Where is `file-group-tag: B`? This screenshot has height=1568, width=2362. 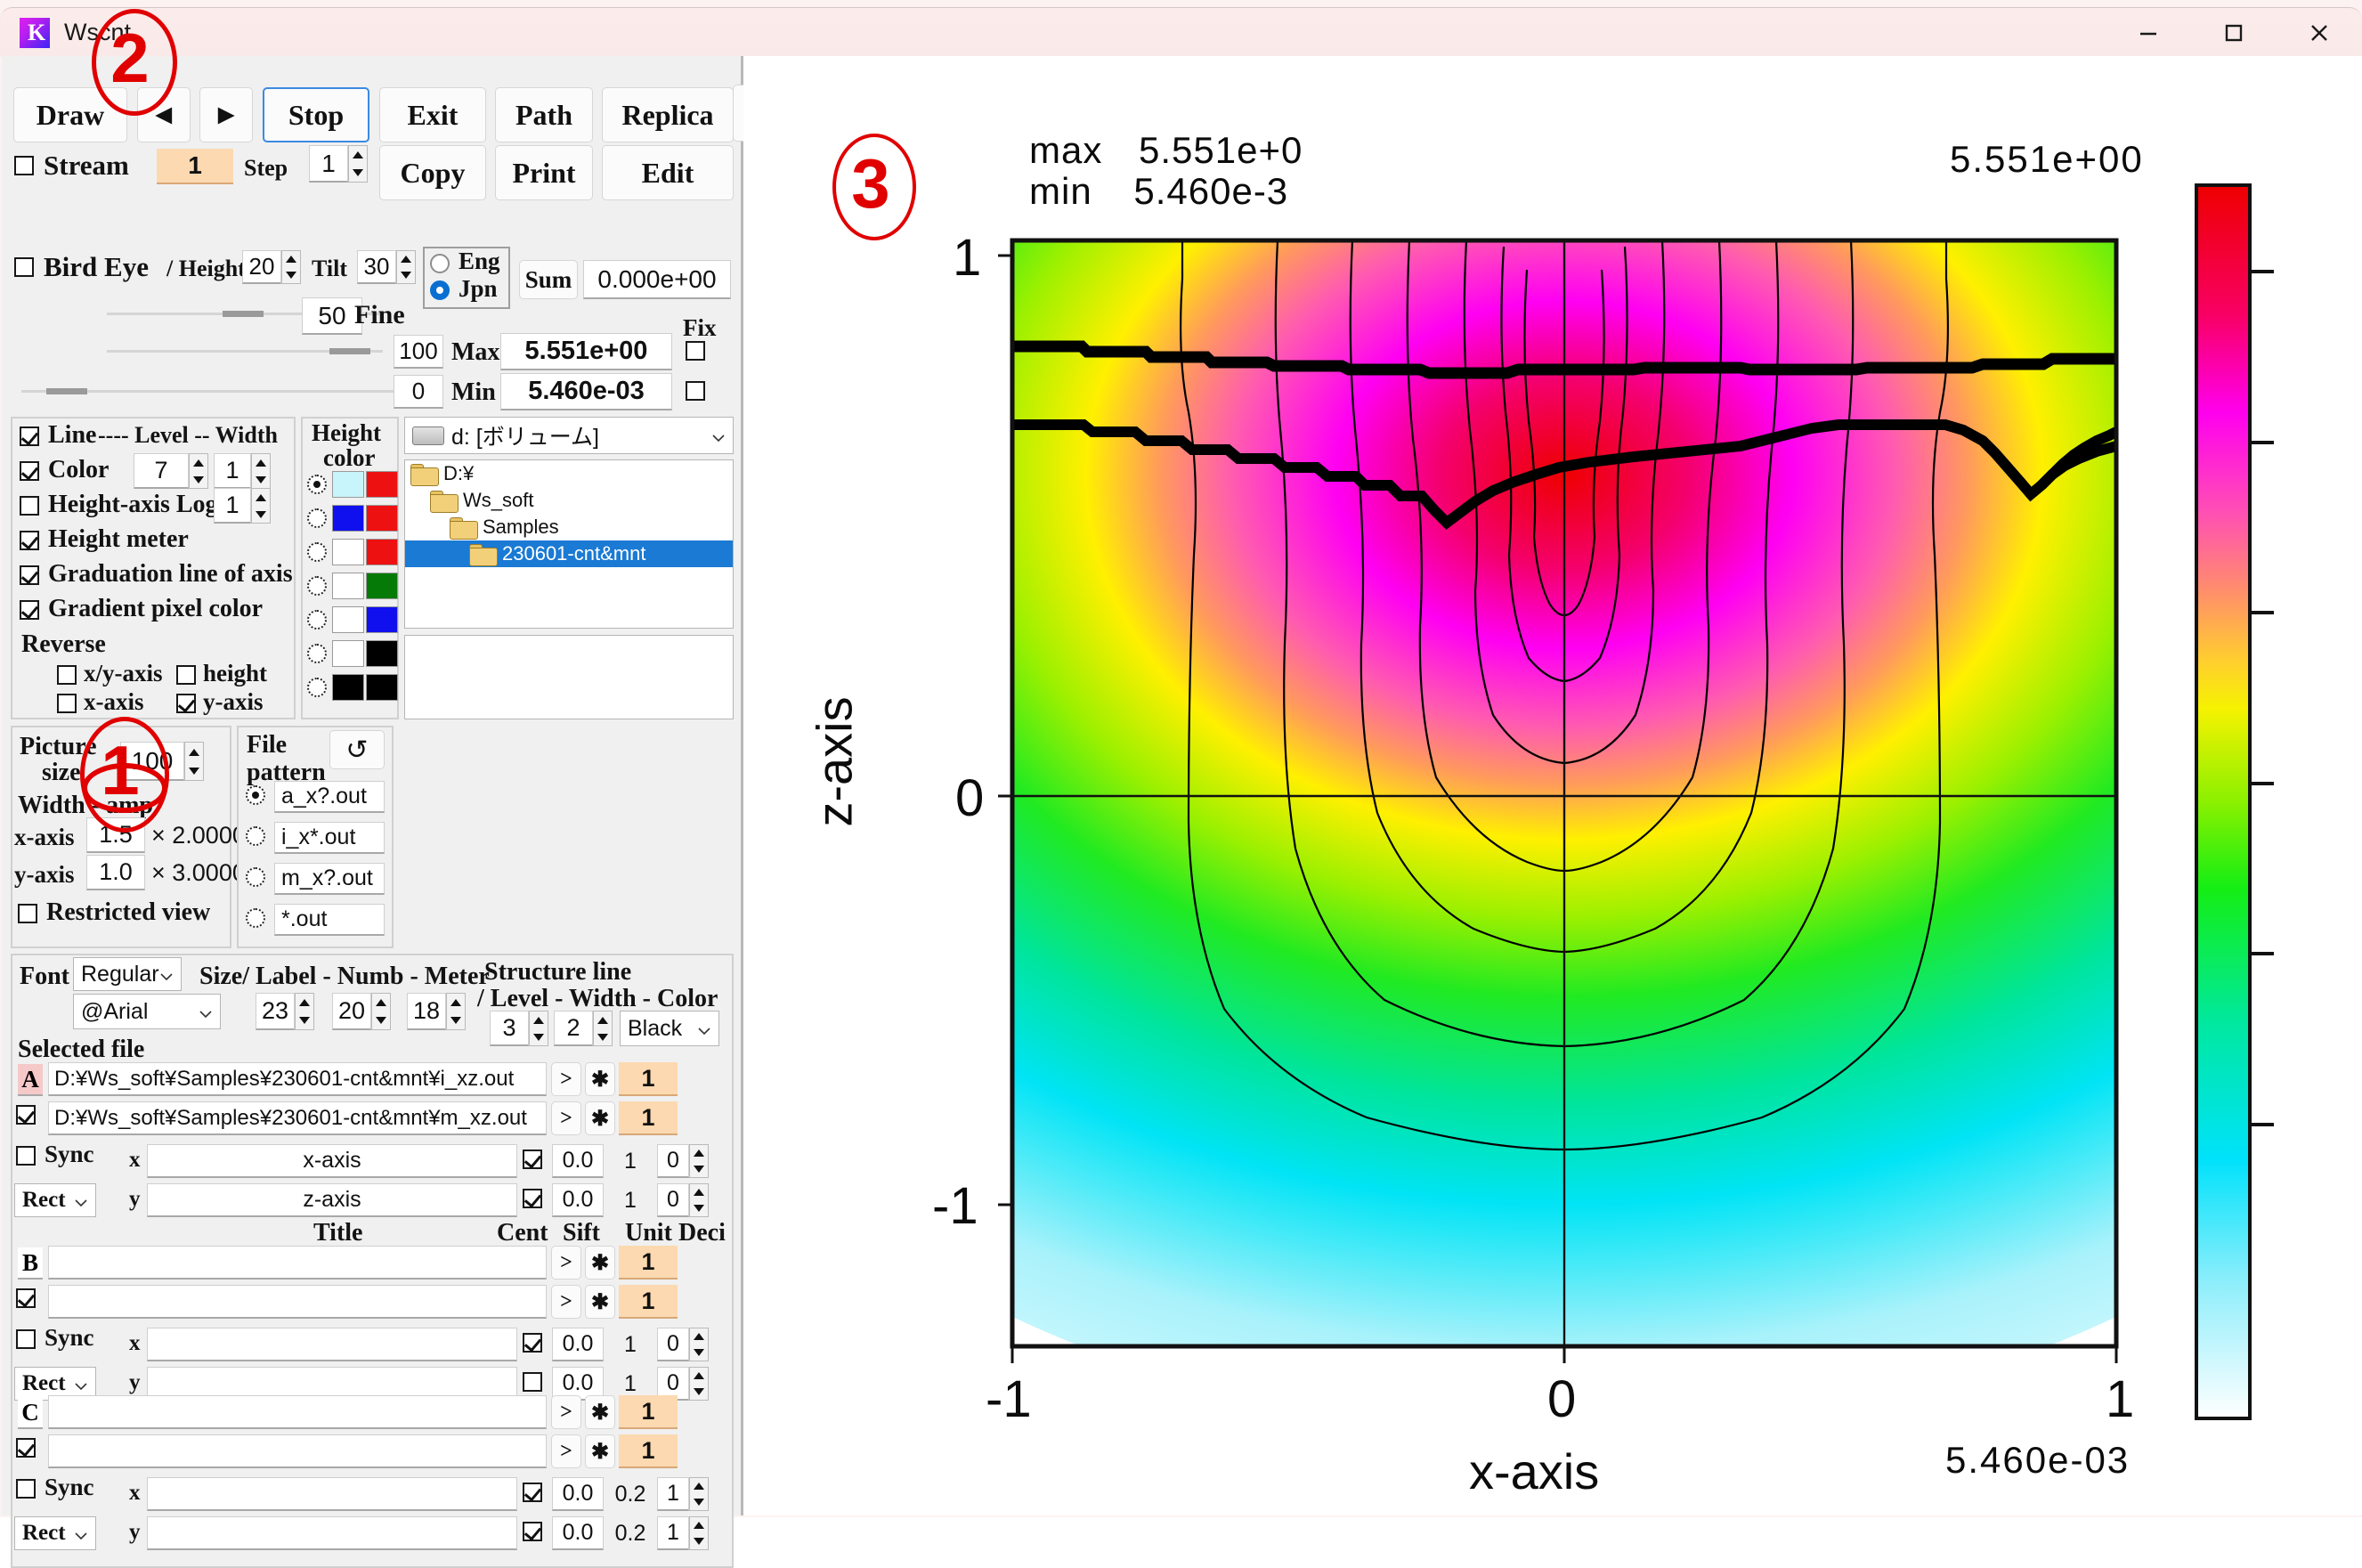 file-group-tag: B is located at coordinates (31, 1263).